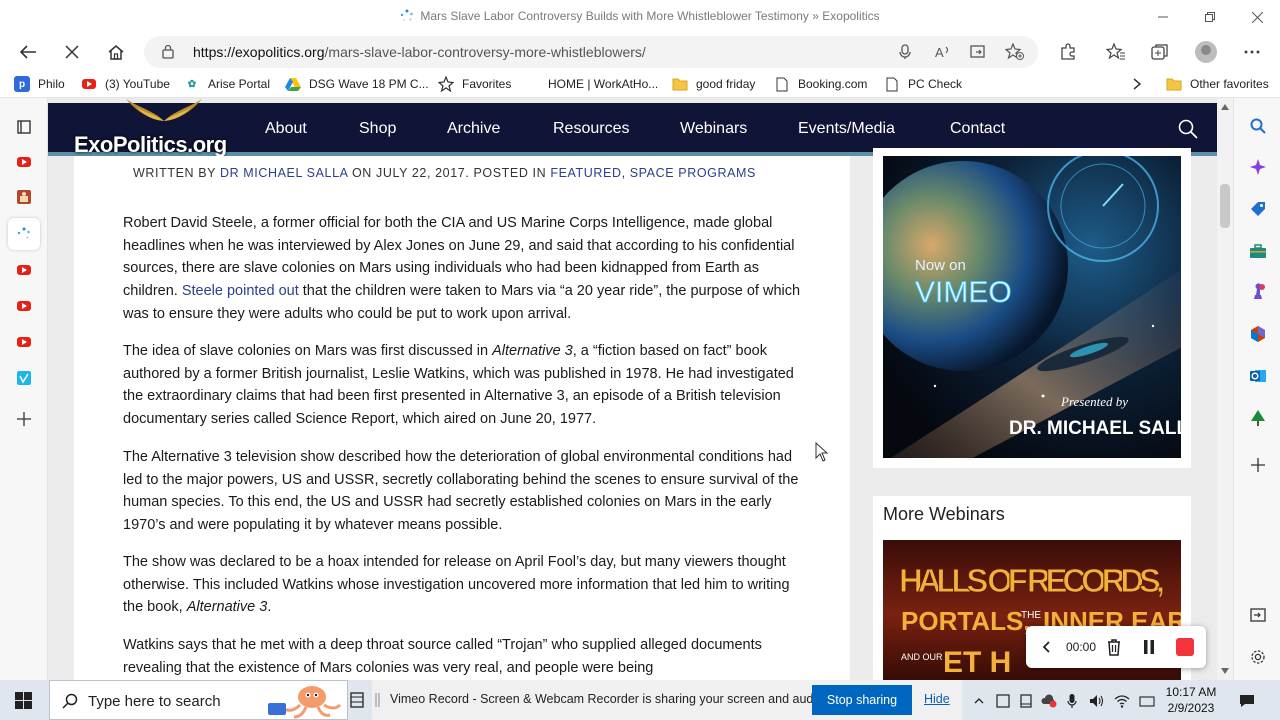 This screenshot has width=1280, height=720. Describe the element at coordinates (1257, 17) in the screenshot. I see `close-window-button` at that location.